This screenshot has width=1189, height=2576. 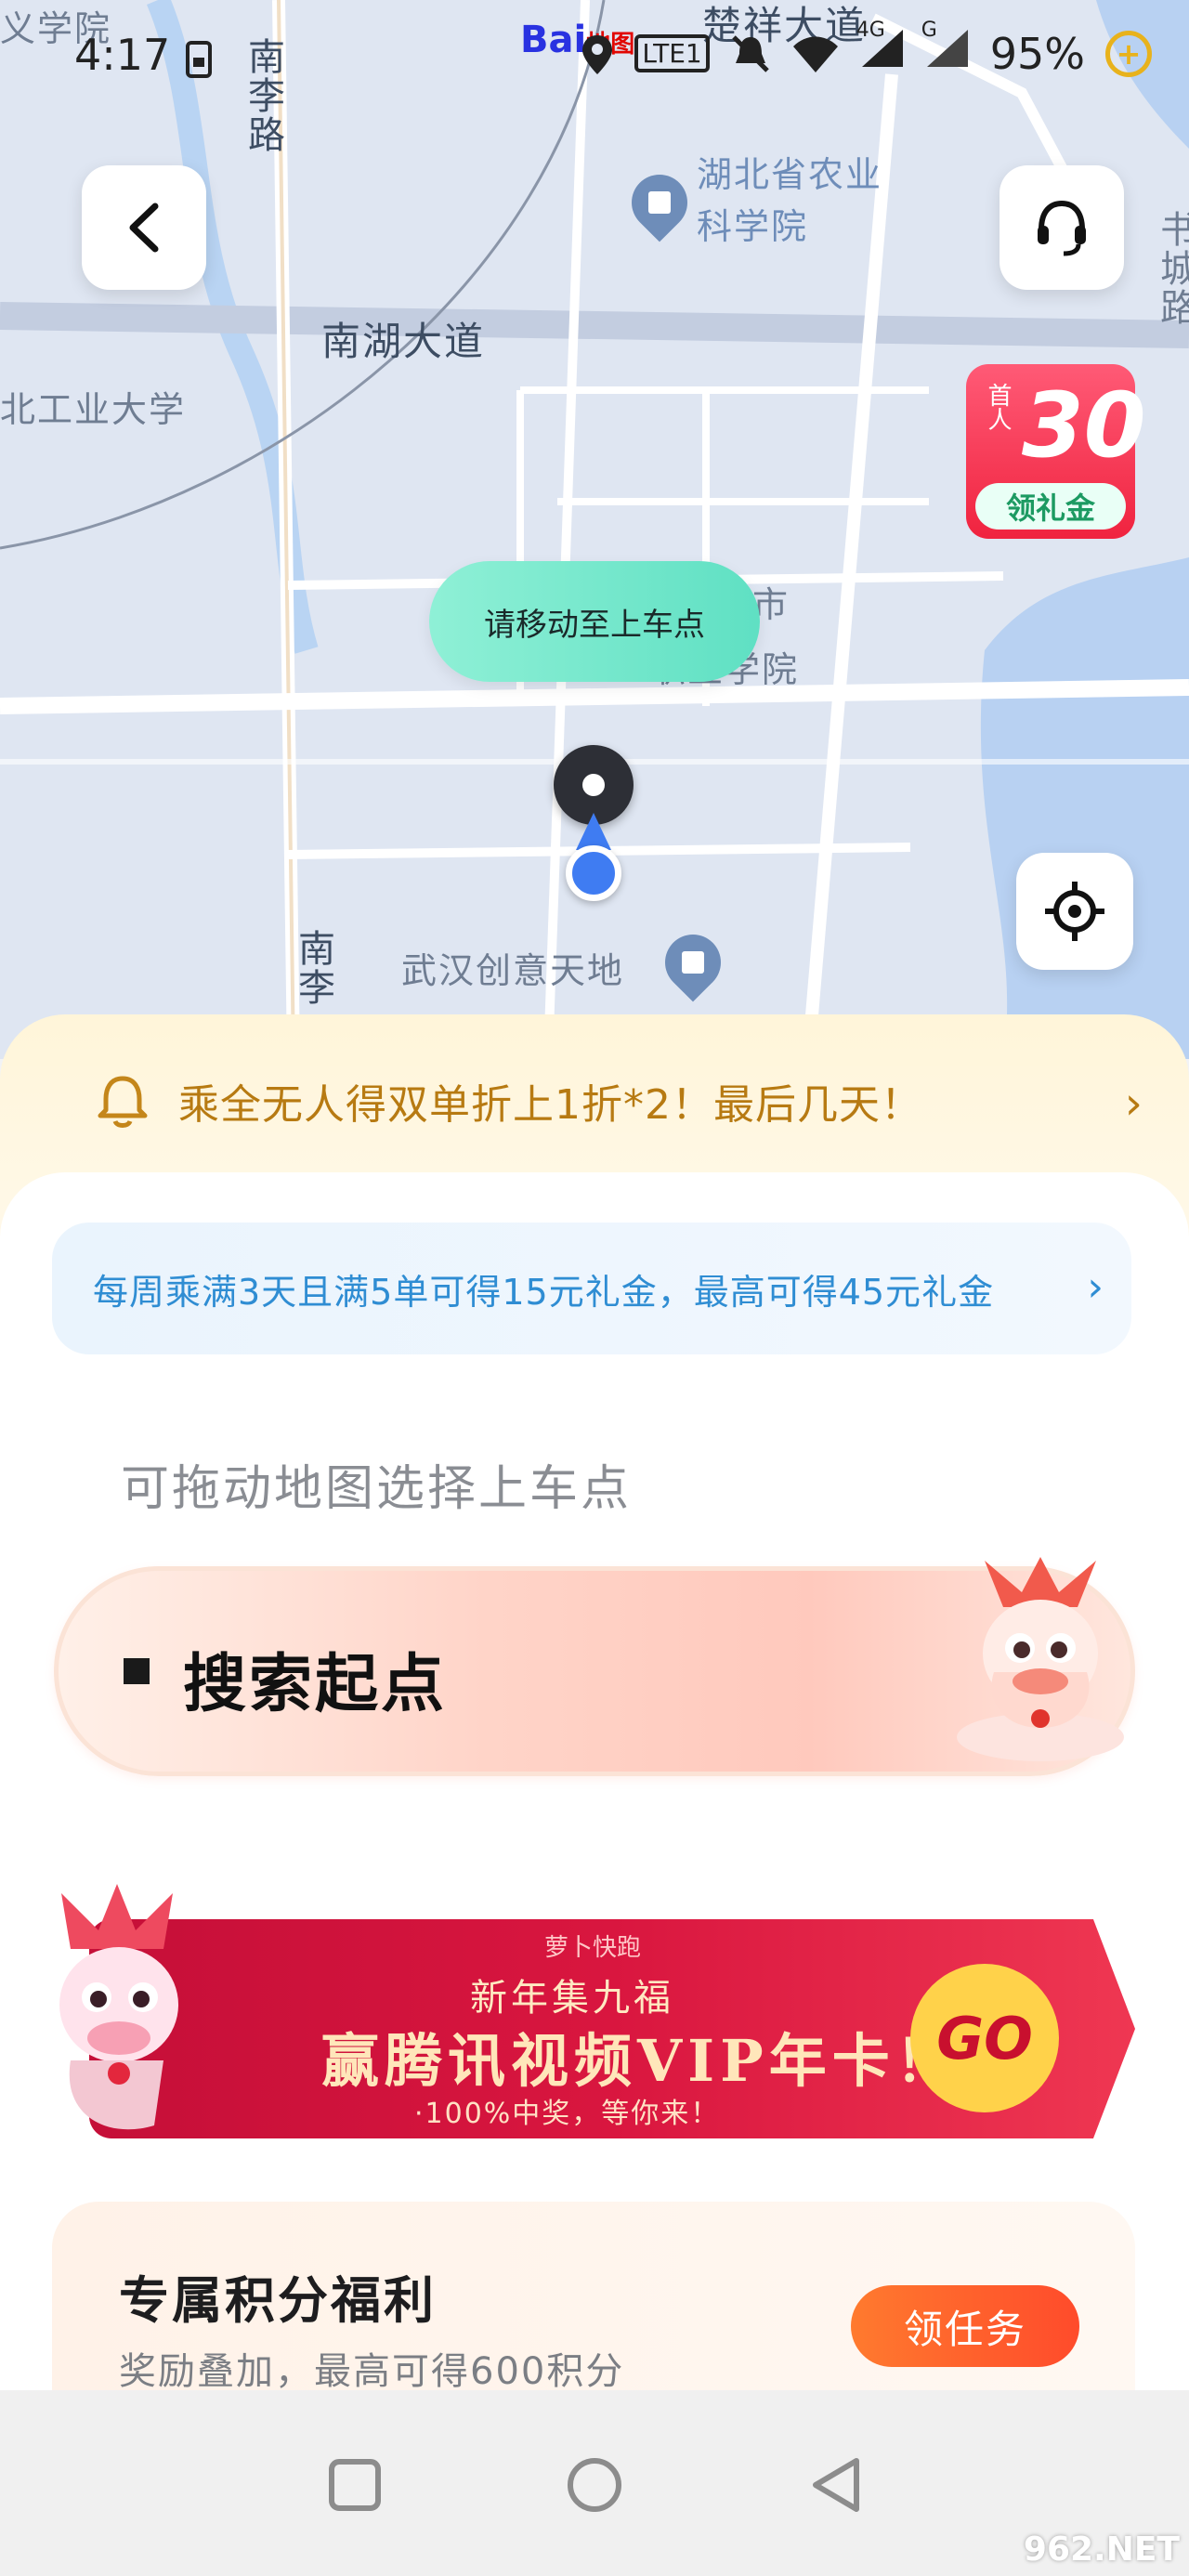 I want to click on back-button, so click(x=144, y=228).